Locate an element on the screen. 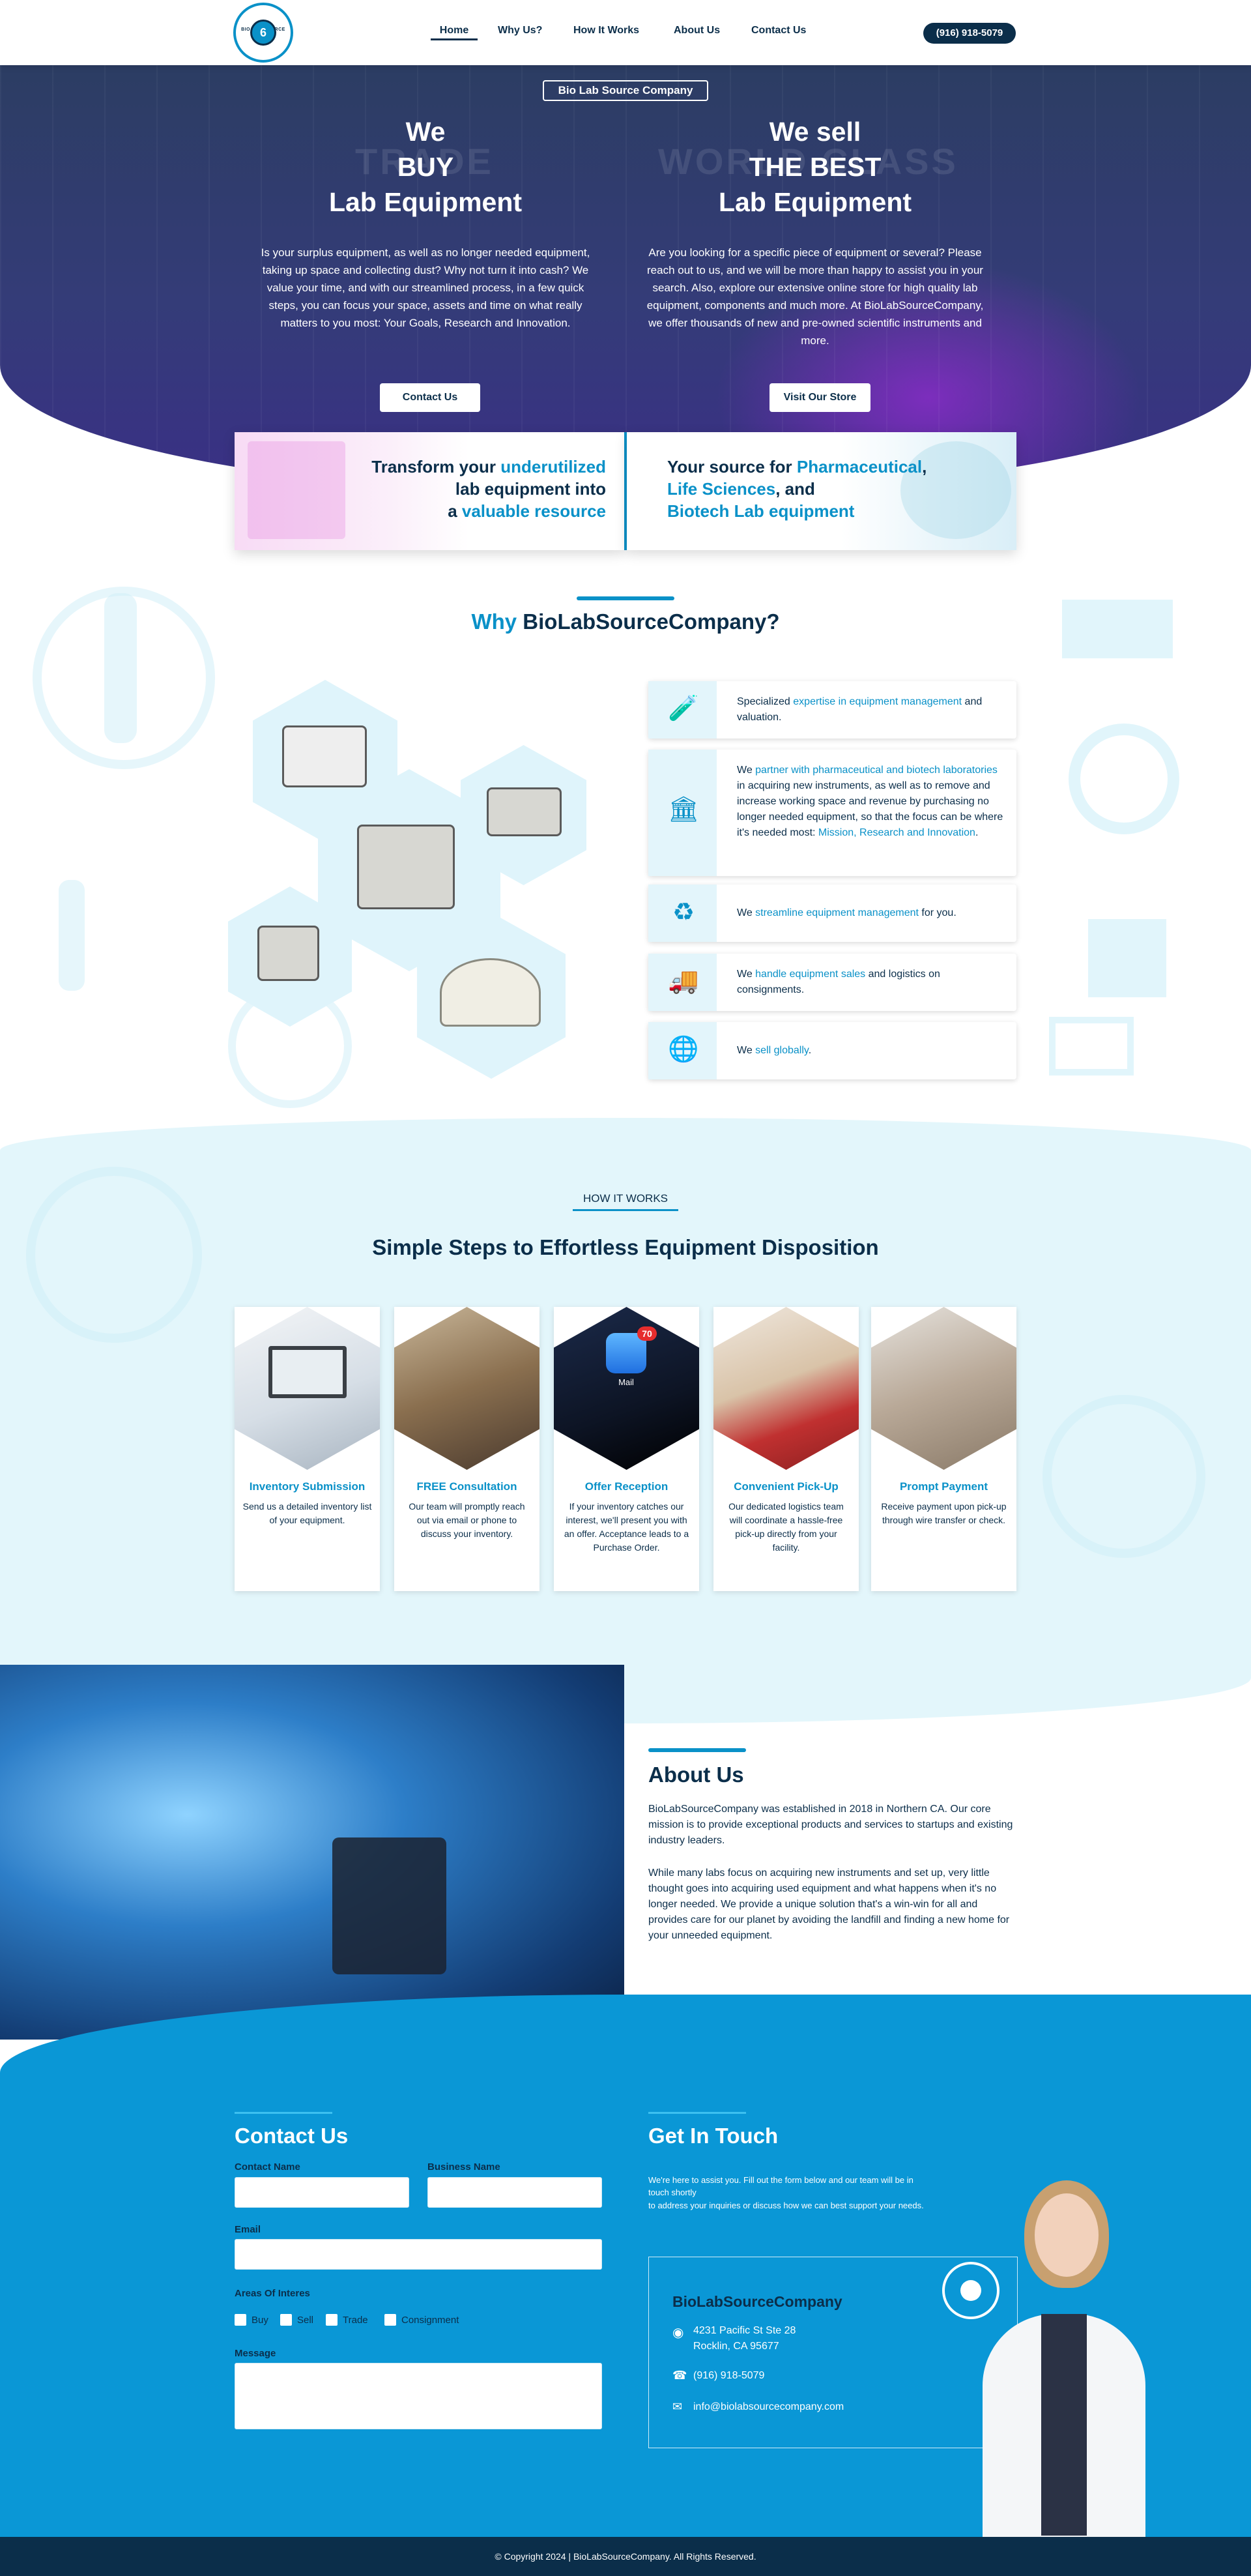 This screenshot has width=1251, height=2576. message-textarea is located at coordinates (419, 2396).